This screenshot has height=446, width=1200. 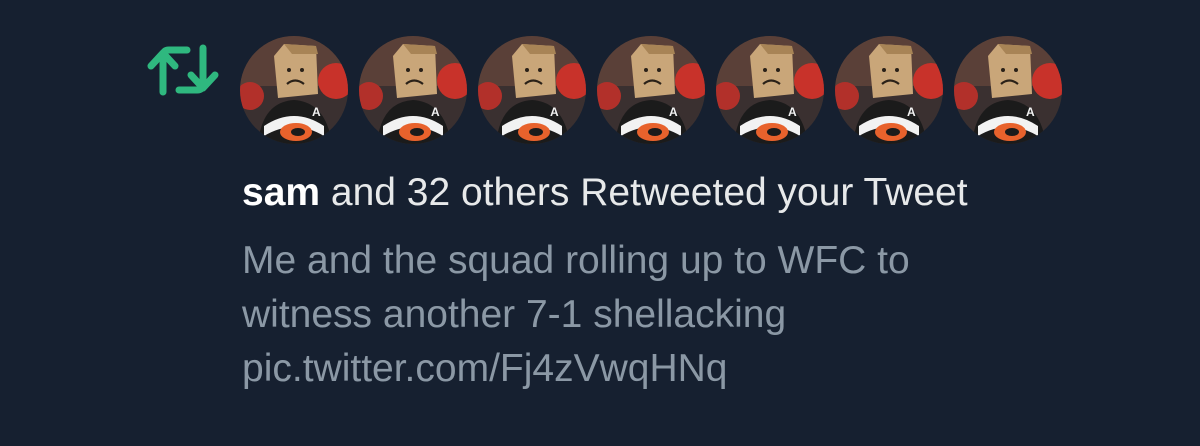 What do you see at coordinates (281, 192) in the screenshot?
I see `user-name-link: sam` at bounding box center [281, 192].